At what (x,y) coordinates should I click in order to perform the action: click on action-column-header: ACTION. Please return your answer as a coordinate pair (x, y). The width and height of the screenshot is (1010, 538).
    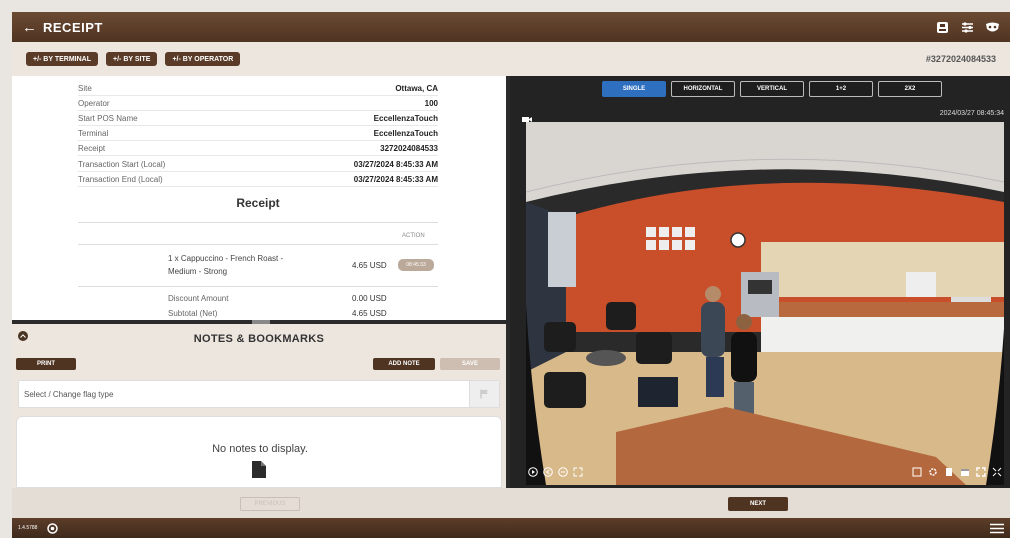
    Looking at the image, I should click on (413, 236).